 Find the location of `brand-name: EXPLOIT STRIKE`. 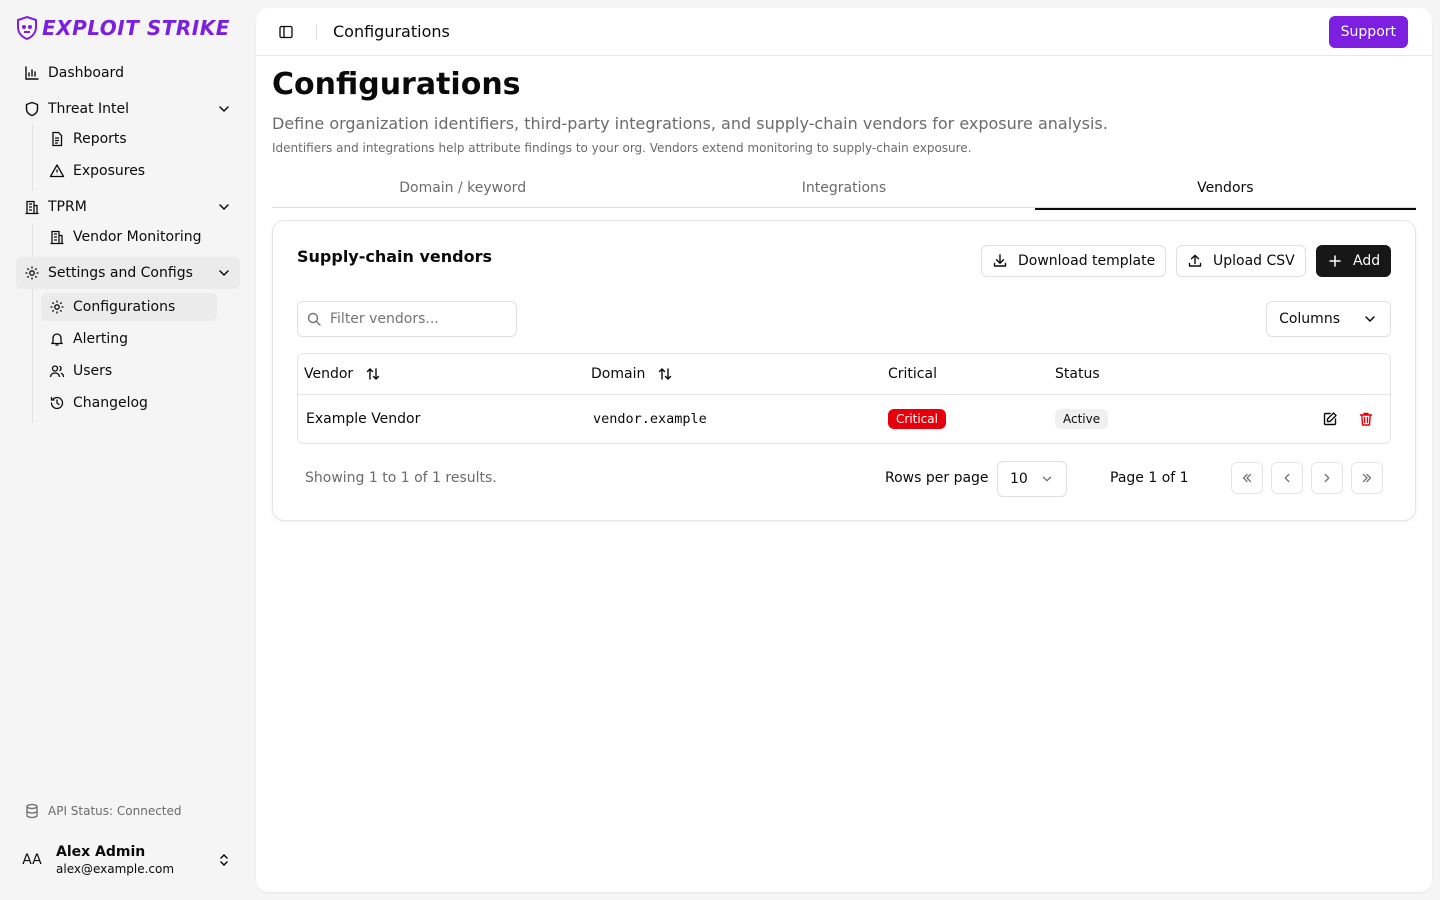

brand-name: EXPLOIT STRIKE is located at coordinates (136, 28).